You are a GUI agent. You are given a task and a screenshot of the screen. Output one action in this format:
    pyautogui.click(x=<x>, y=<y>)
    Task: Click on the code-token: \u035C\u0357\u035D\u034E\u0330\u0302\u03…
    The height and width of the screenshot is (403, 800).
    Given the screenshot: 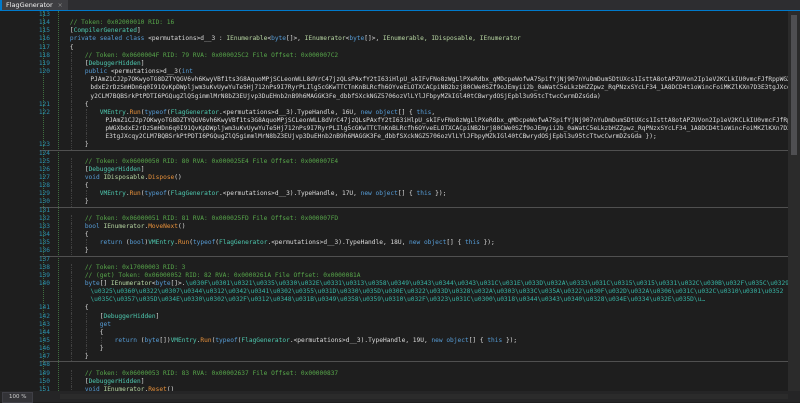 What is the action you would take?
    pyautogui.click(x=398, y=300)
    